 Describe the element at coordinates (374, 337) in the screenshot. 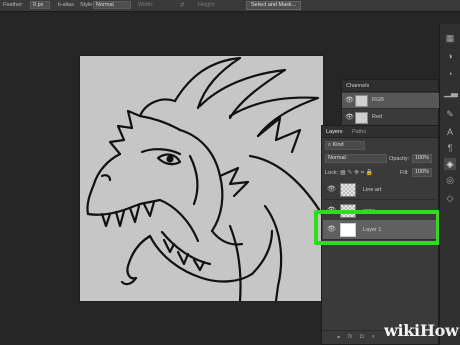

I see `adjustment-icon: ◐` at that location.